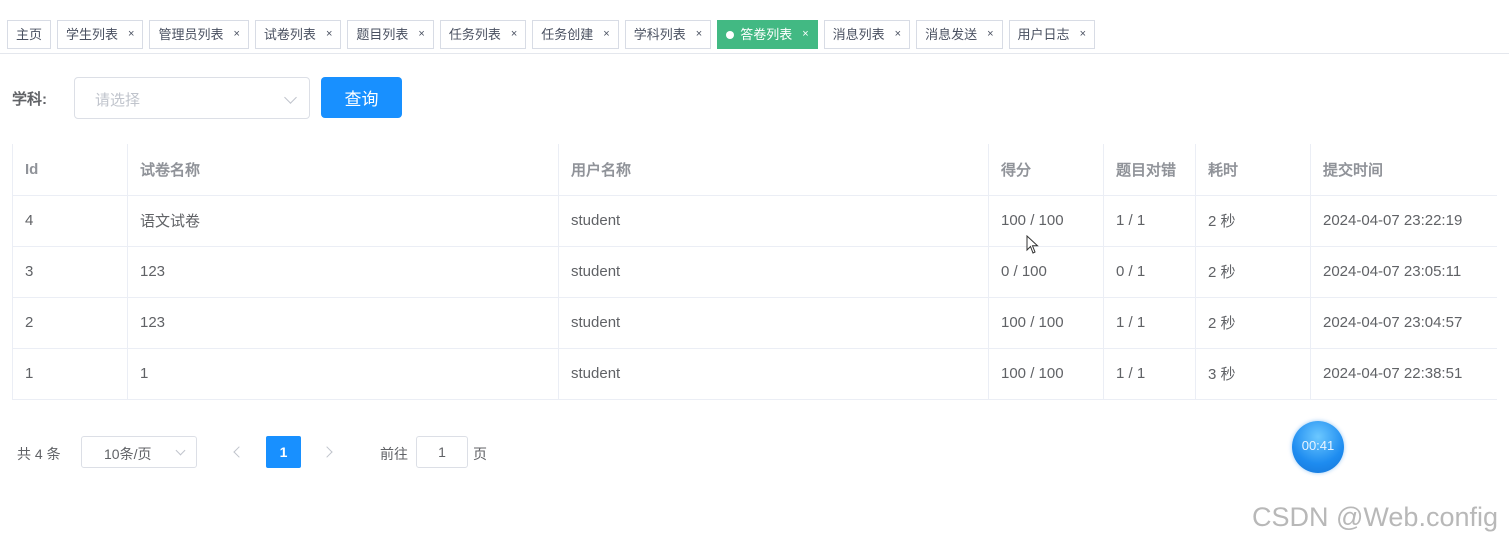  I want to click on table-cell: 语文试卷, so click(343, 221).